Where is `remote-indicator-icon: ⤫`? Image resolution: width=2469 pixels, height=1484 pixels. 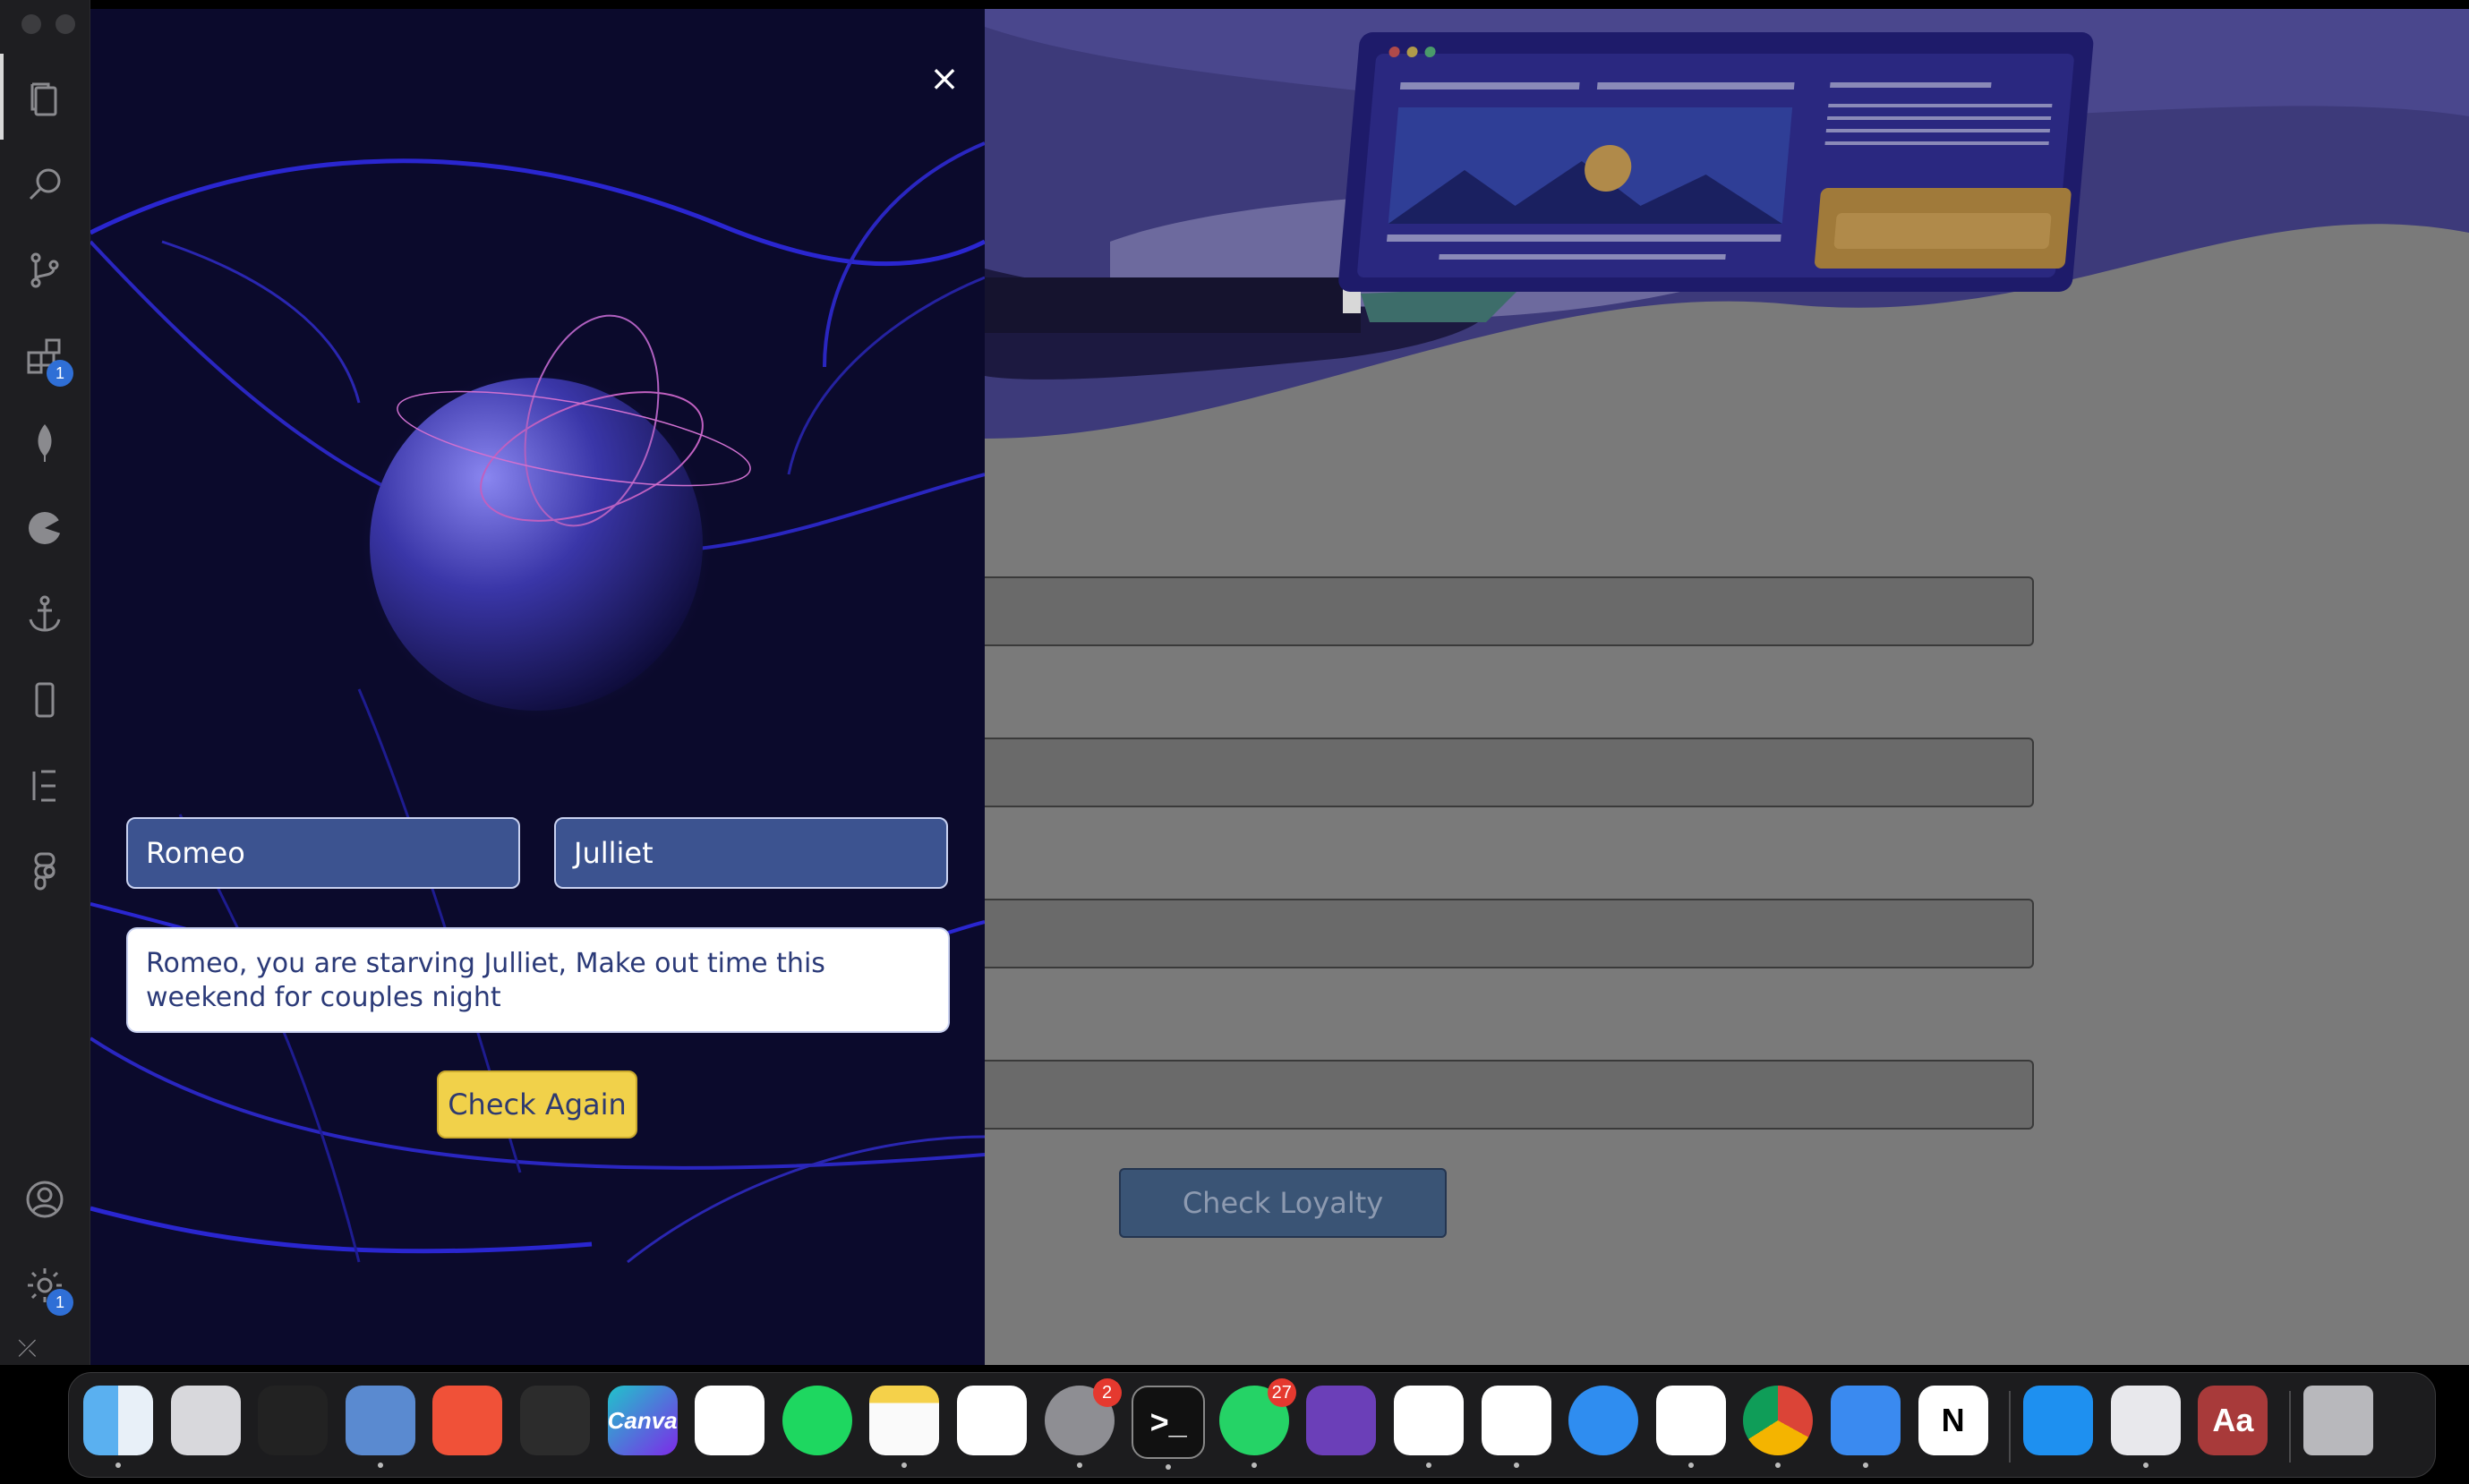
remote-indicator-icon: ⤫ is located at coordinates (27, 1349).